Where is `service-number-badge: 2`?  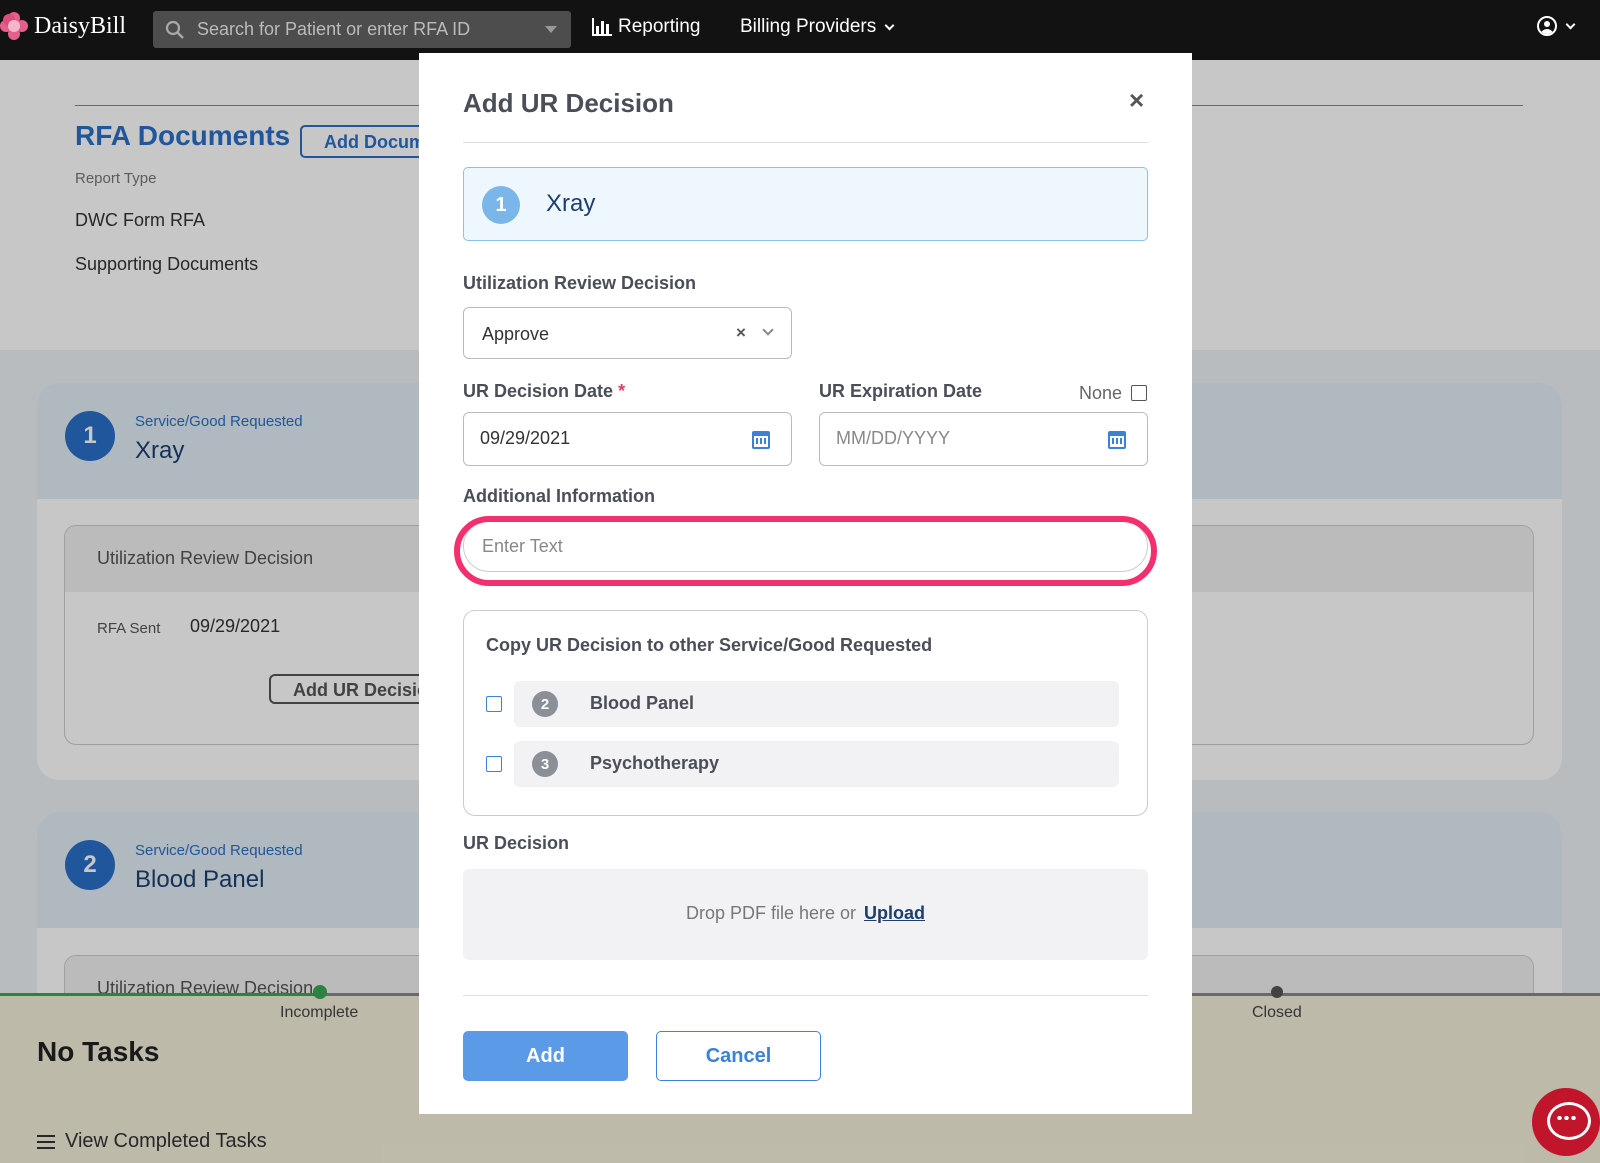
service-number-badge: 2 is located at coordinates (545, 704).